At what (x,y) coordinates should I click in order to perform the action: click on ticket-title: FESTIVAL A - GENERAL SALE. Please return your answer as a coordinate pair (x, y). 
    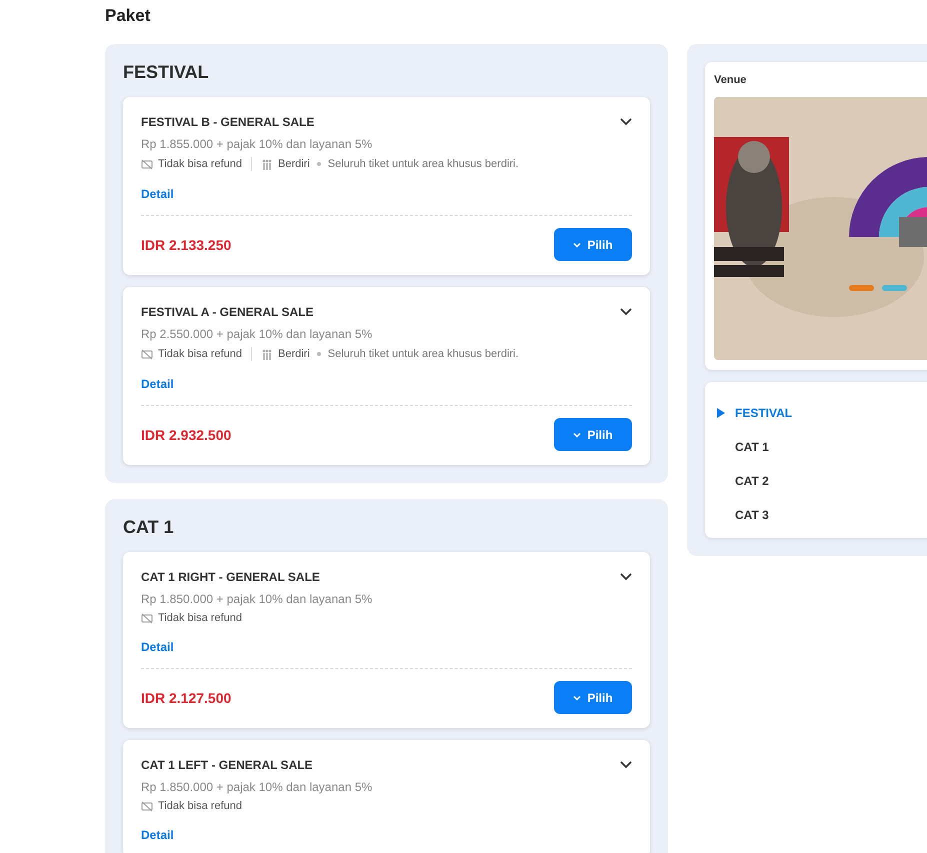
    Looking at the image, I should click on (227, 312).